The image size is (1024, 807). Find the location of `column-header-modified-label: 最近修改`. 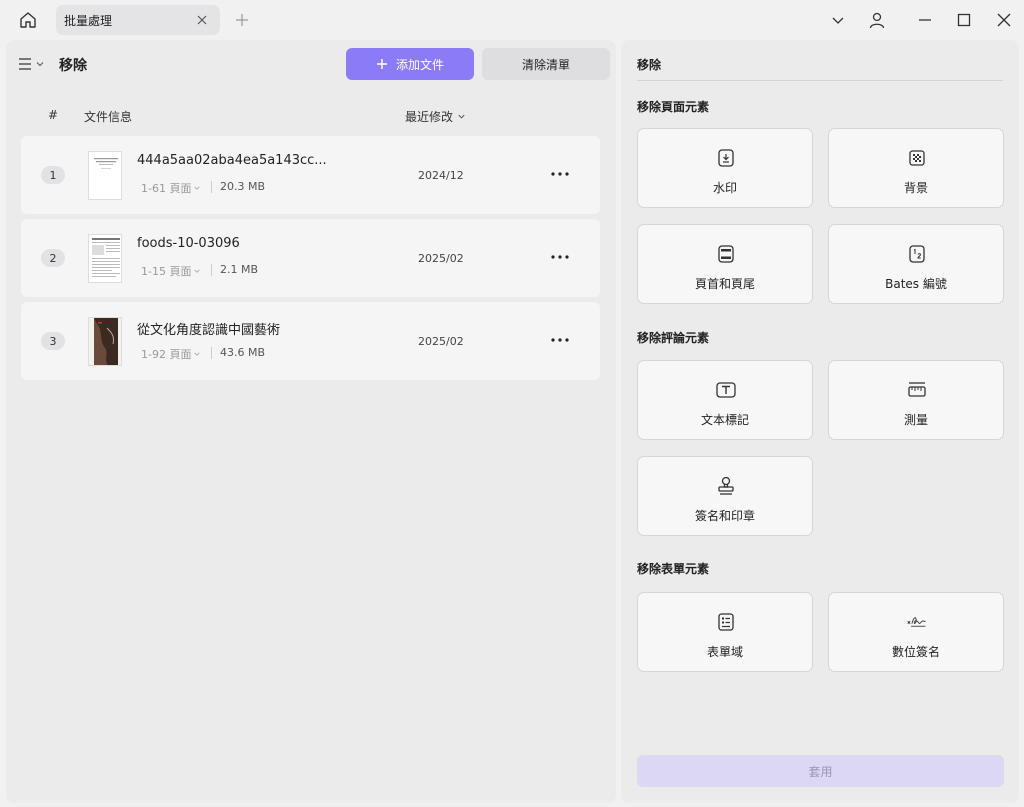

column-header-modified-label: 最近修改 is located at coordinates (429, 117).